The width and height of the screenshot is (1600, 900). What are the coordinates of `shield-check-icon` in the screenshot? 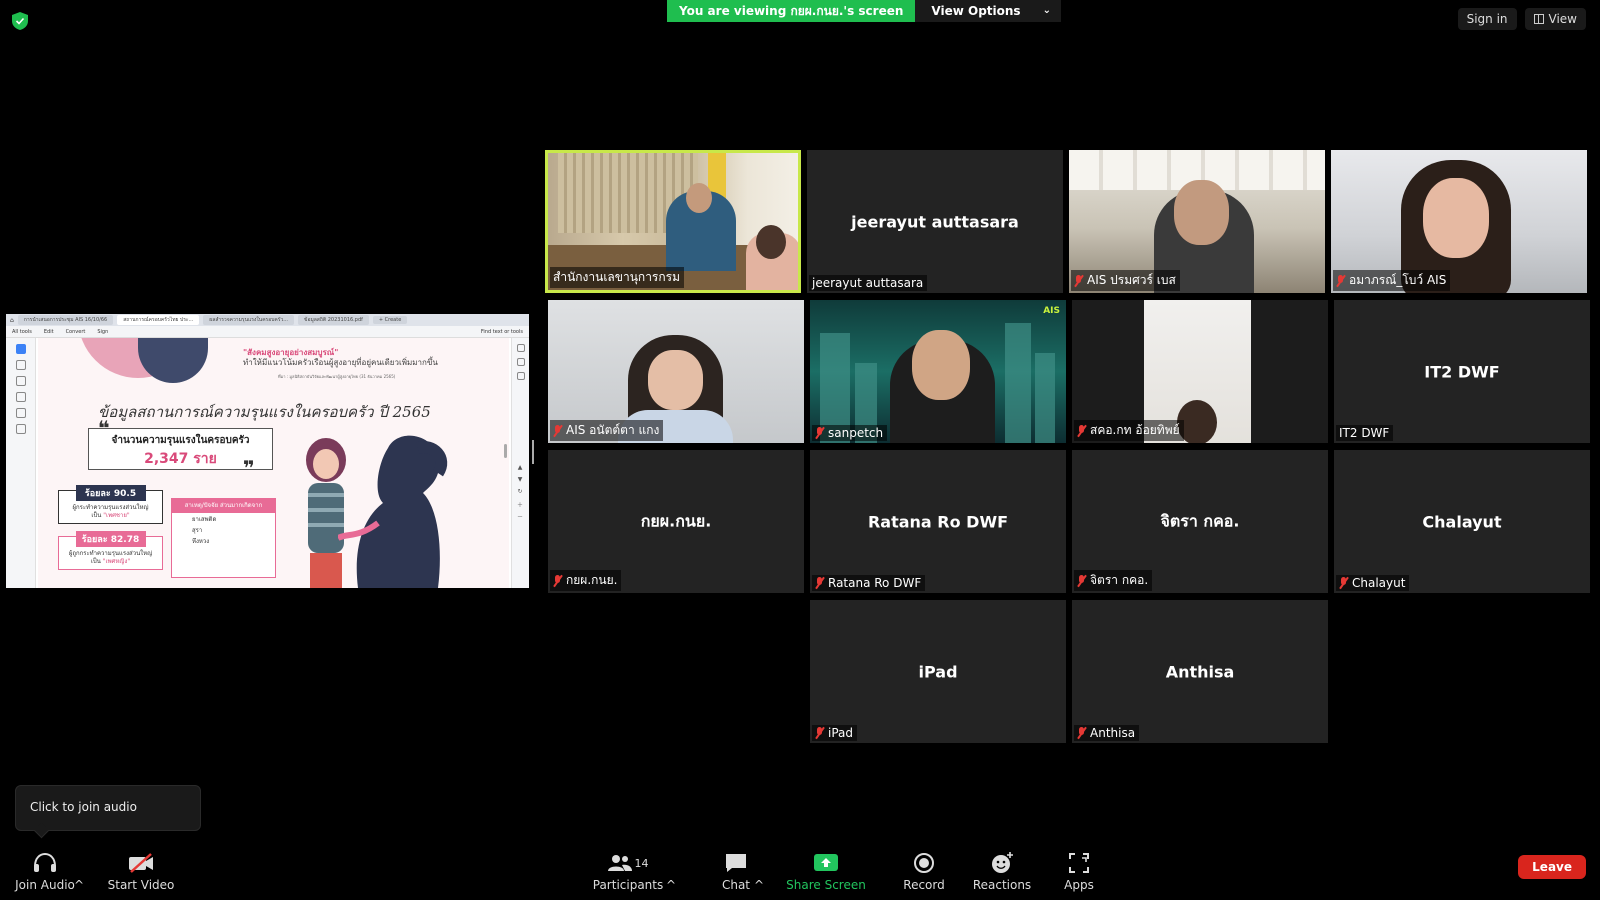 It's located at (20, 21).